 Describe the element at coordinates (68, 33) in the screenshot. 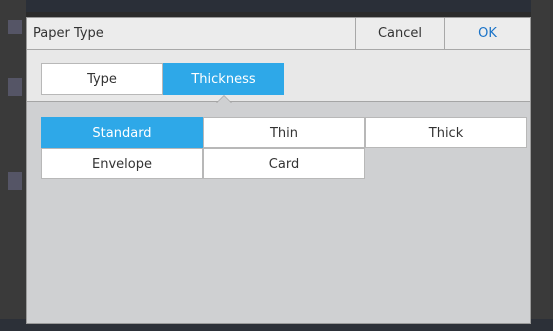

I see `dialog-title: Paper Type` at that location.